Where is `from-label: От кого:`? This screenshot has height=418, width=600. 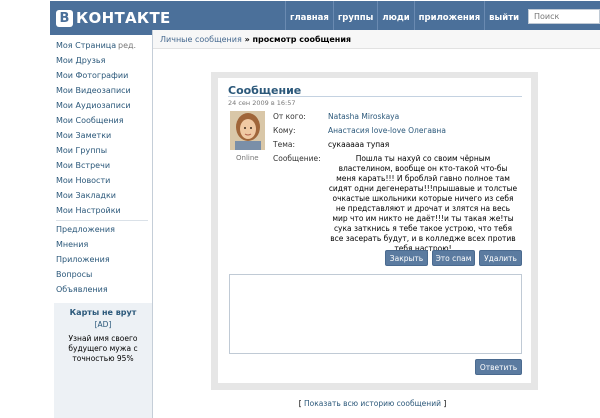
from-label: От кого: is located at coordinates (289, 116).